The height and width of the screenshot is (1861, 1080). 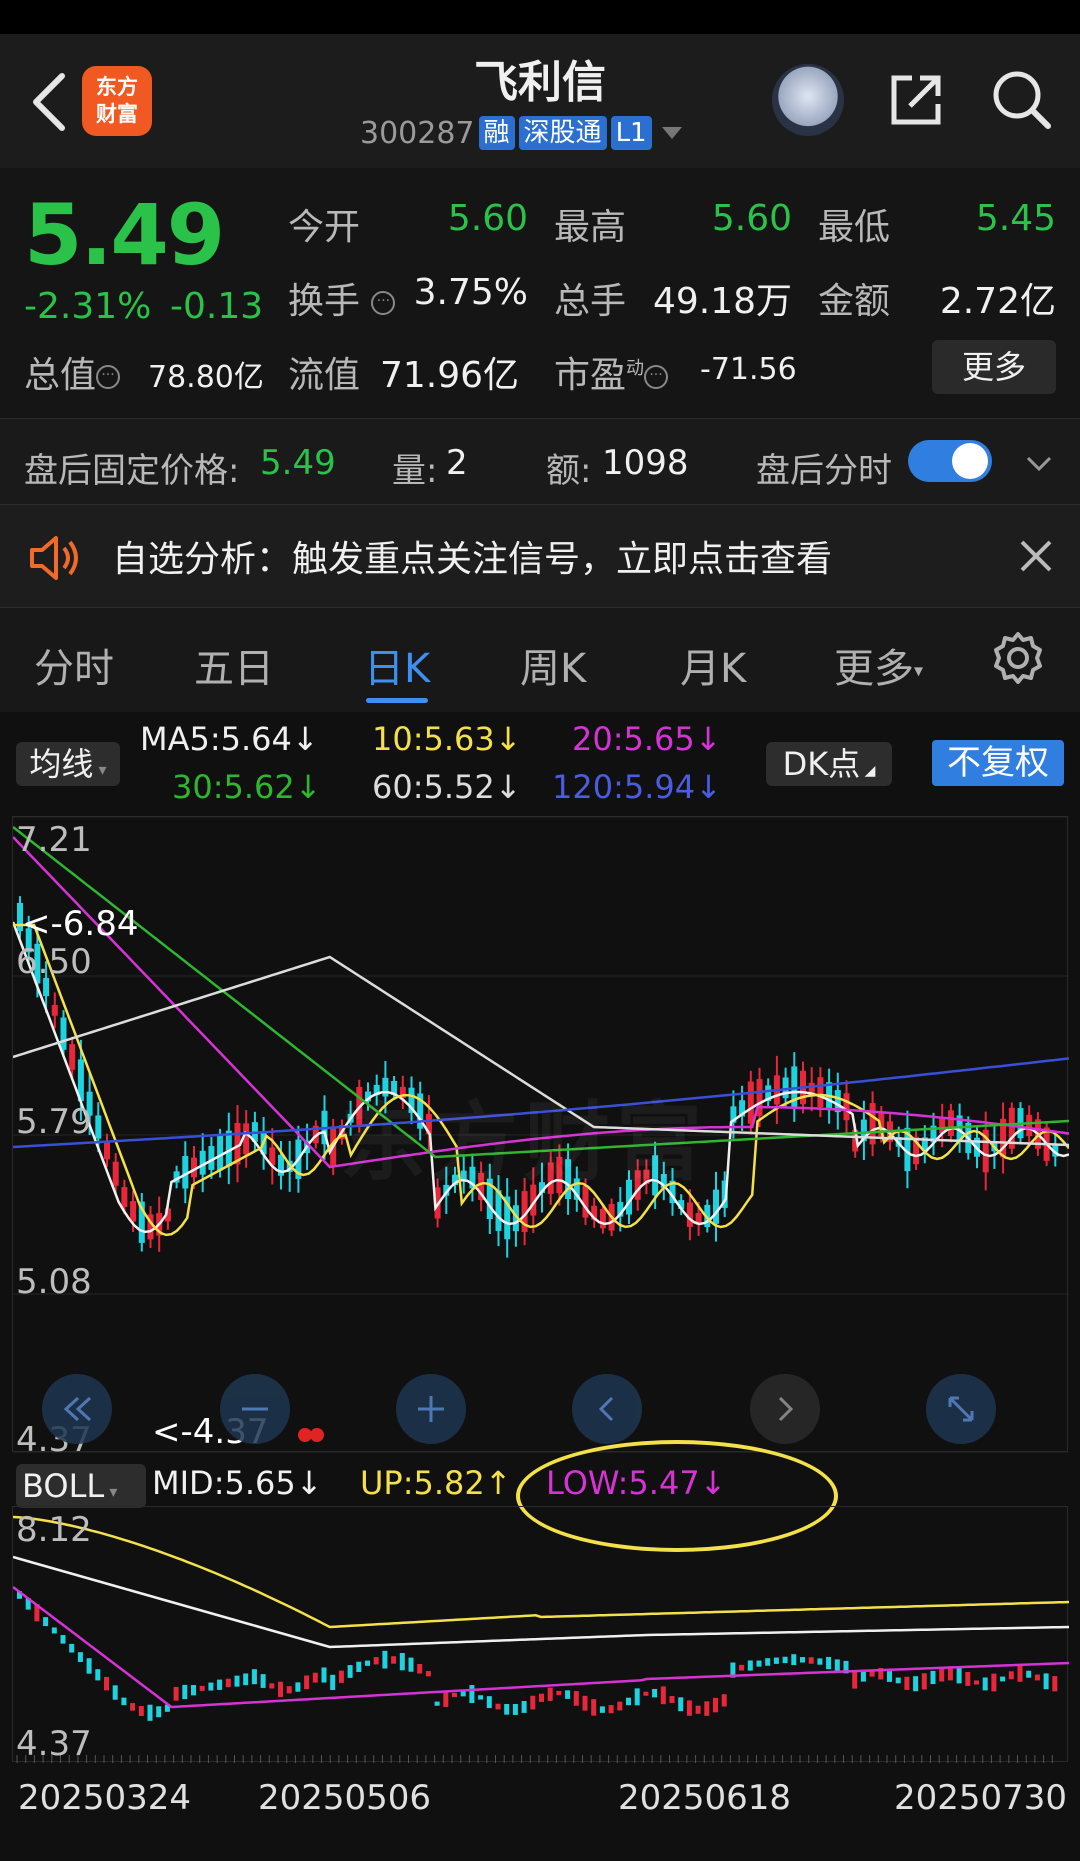 I want to click on zoom-in-button, so click(x=431, y=1409).